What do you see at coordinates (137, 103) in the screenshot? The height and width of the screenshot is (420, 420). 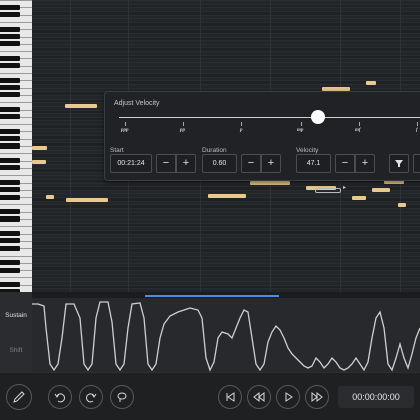 I see `velocity-popup-title: Adjust Velocity` at bounding box center [137, 103].